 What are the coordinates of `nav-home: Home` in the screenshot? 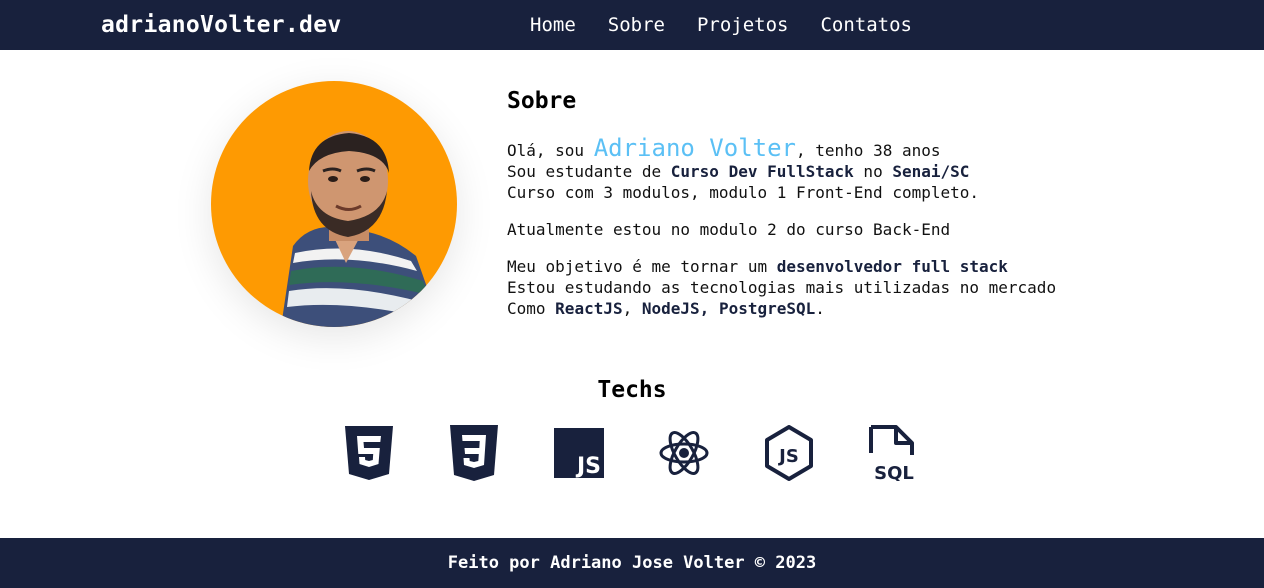 It's located at (553, 25).